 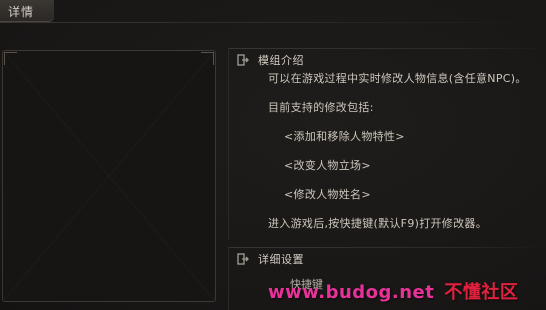 What do you see at coordinates (321, 107) in the screenshot?
I see `intro-line-supported-header: 目前支持的修改包括:` at bounding box center [321, 107].